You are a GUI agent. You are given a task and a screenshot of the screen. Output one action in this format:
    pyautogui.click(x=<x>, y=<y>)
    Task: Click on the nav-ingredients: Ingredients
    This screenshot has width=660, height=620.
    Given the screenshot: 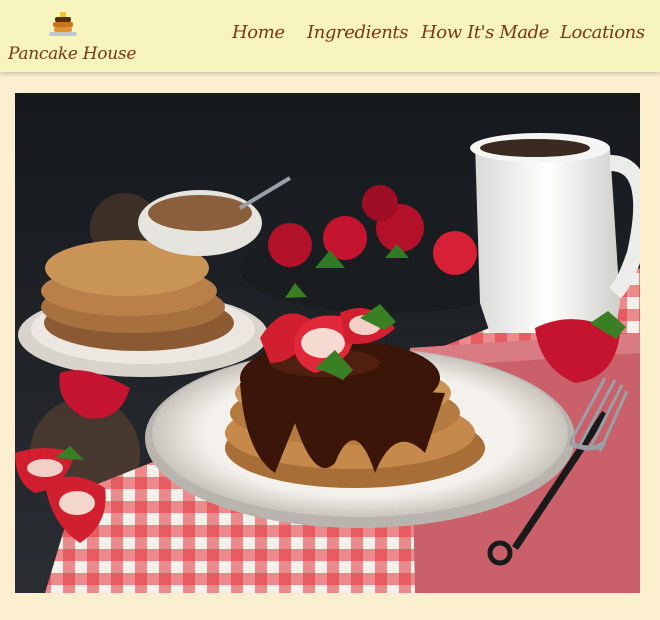 What is the action you would take?
    pyautogui.click(x=357, y=32)
    